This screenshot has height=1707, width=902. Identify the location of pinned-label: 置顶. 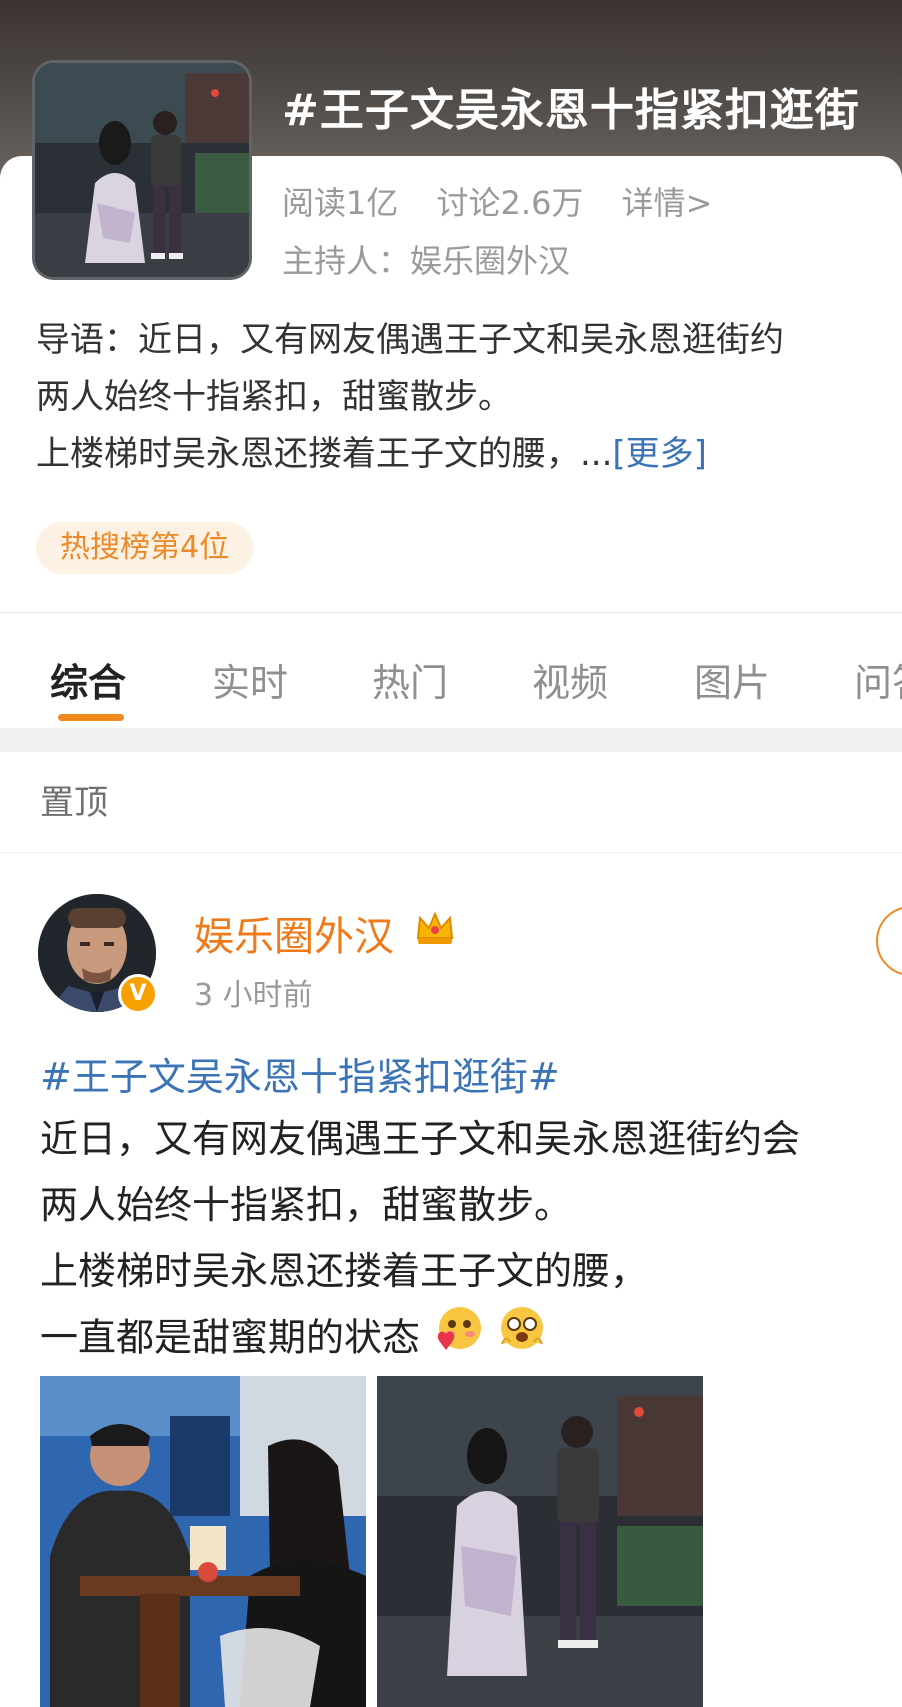
(74, 803).